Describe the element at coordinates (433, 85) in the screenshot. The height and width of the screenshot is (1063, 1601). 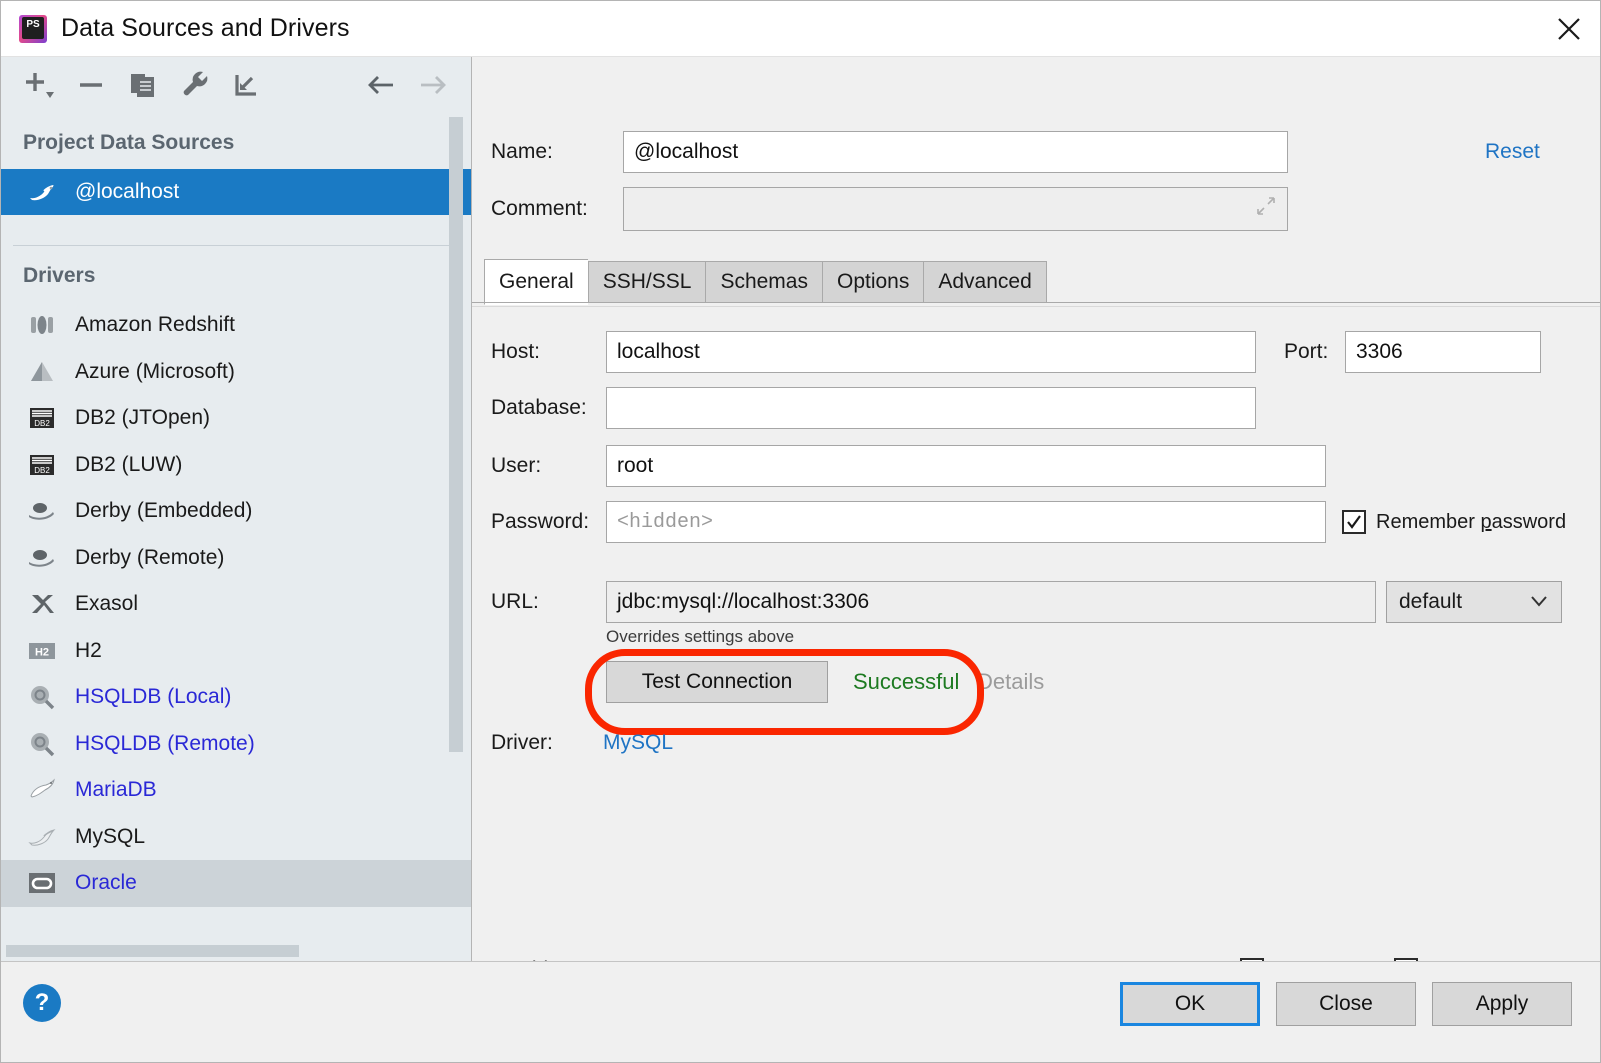
I see `forward-button` at that location.